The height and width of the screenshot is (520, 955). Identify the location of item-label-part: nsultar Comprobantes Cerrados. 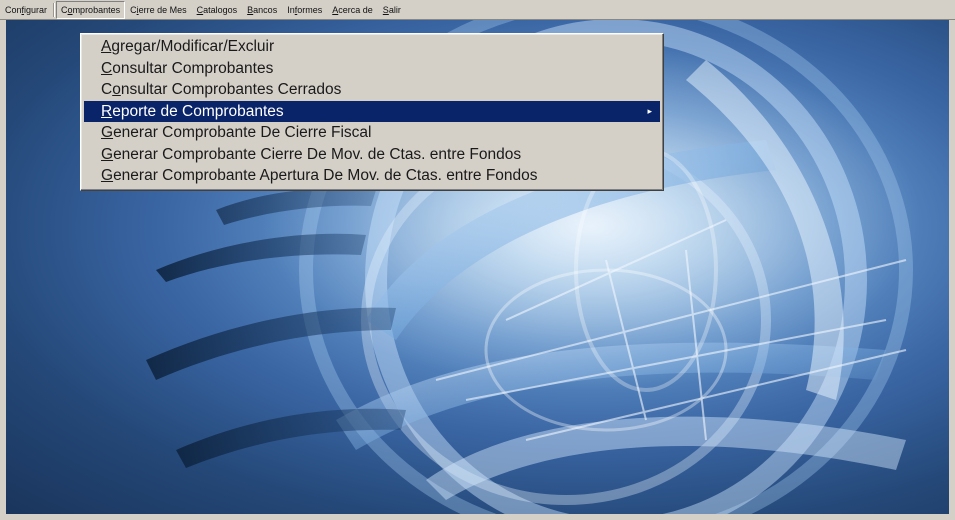
(231, 89).